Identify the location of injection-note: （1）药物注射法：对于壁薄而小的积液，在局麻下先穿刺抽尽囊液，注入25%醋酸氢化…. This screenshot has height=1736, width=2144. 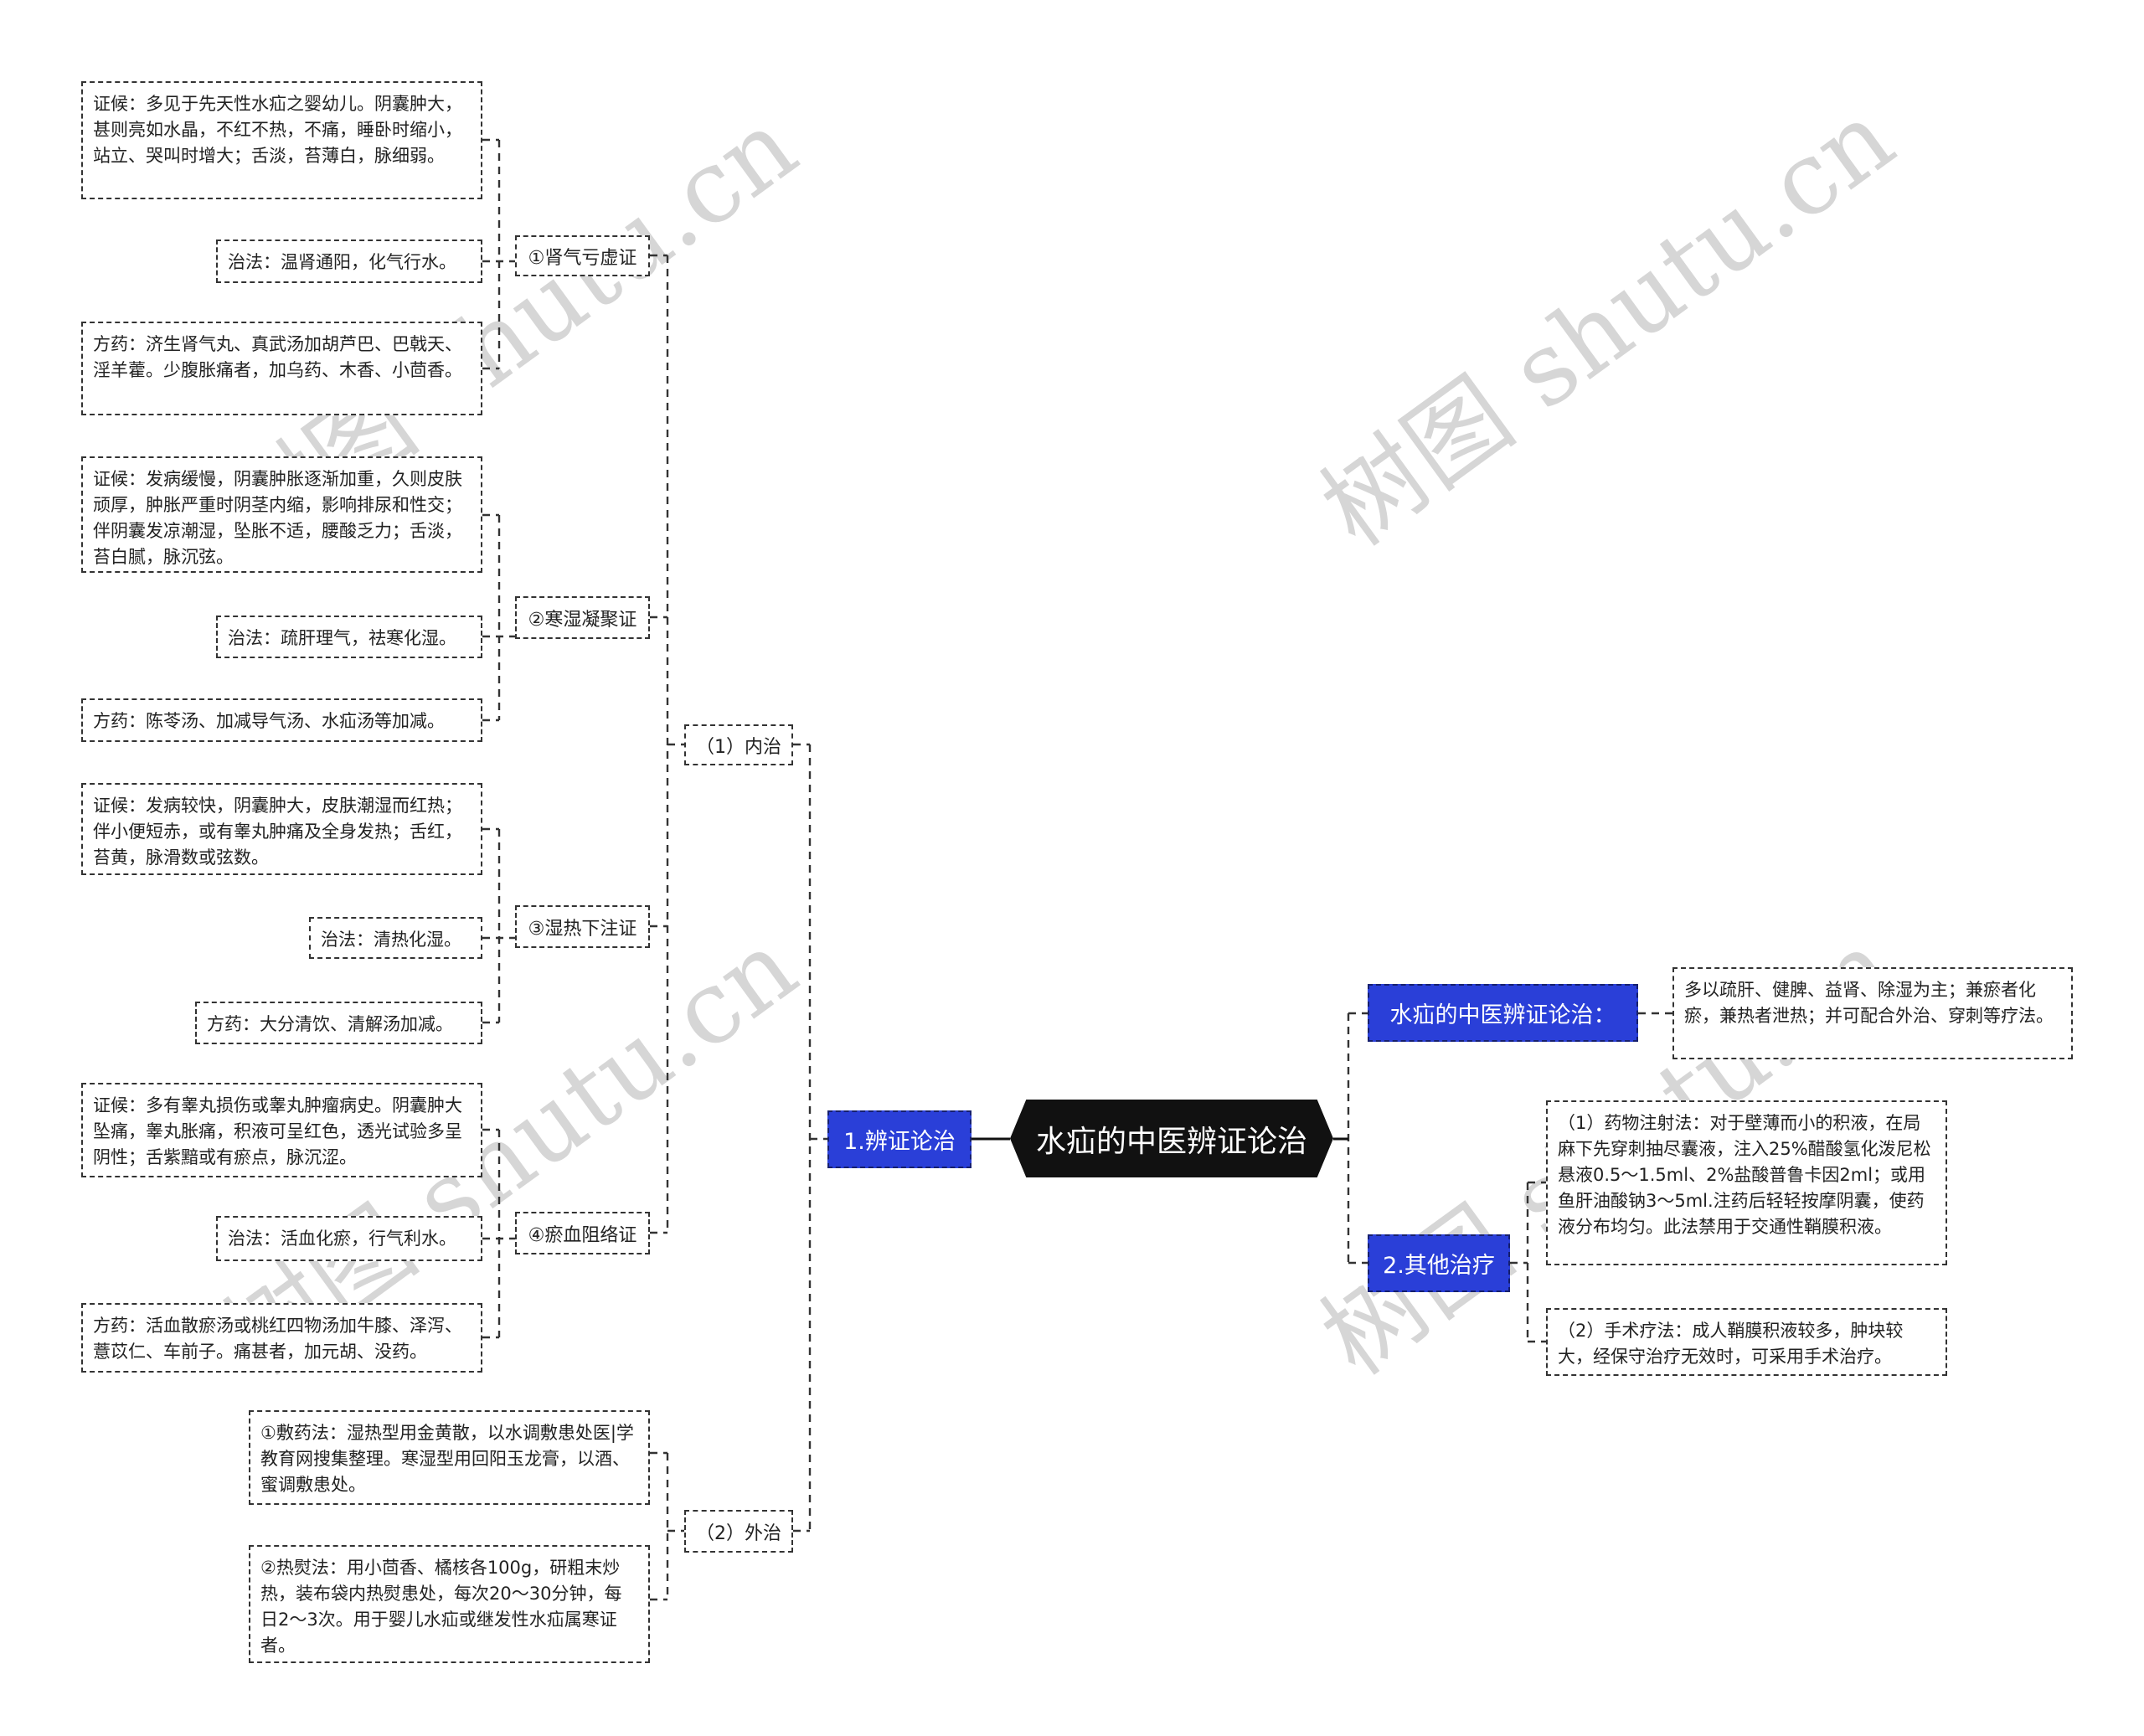
(1746, 1182).